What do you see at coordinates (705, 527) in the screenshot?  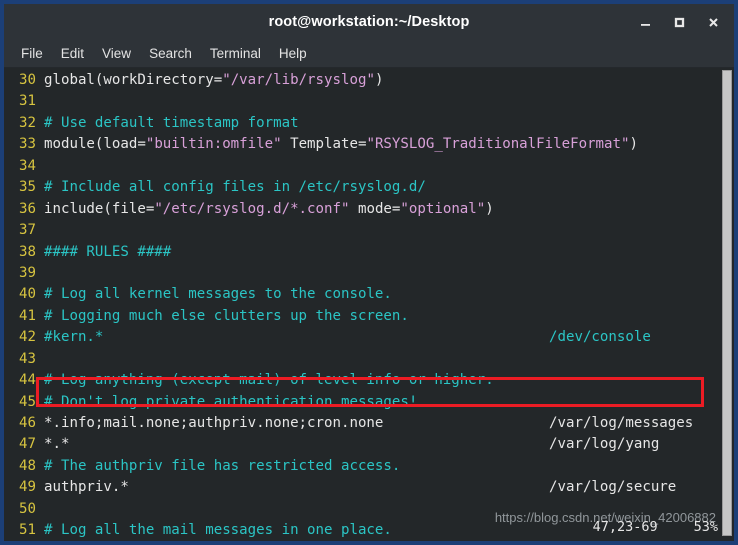 I see `scroll-percent: 53%` at bounding box center [705, 527].